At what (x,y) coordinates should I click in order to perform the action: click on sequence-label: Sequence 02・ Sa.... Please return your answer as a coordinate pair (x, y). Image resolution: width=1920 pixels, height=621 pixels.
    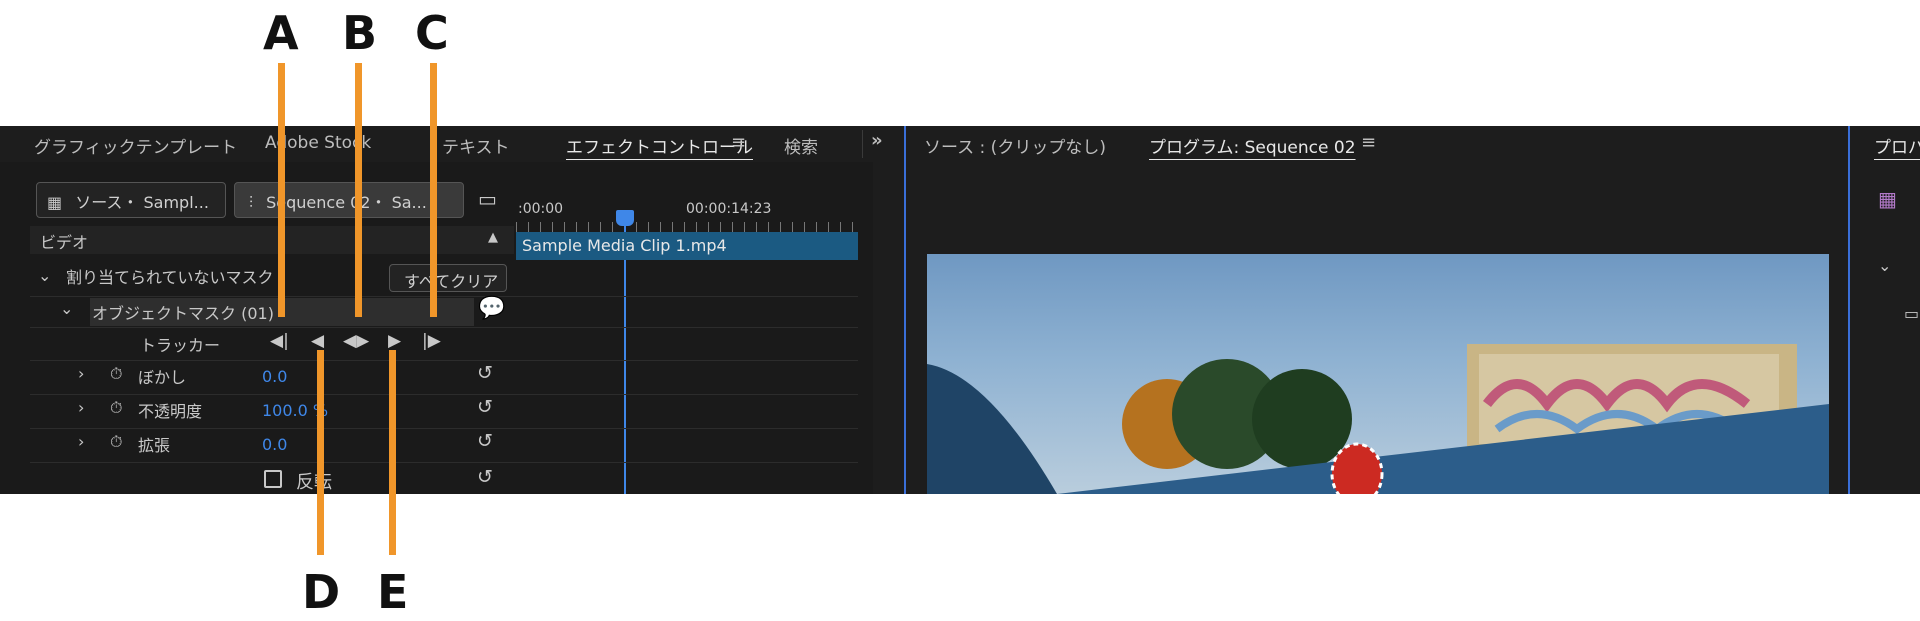
    Looking at the image, I should click on (346, 202).